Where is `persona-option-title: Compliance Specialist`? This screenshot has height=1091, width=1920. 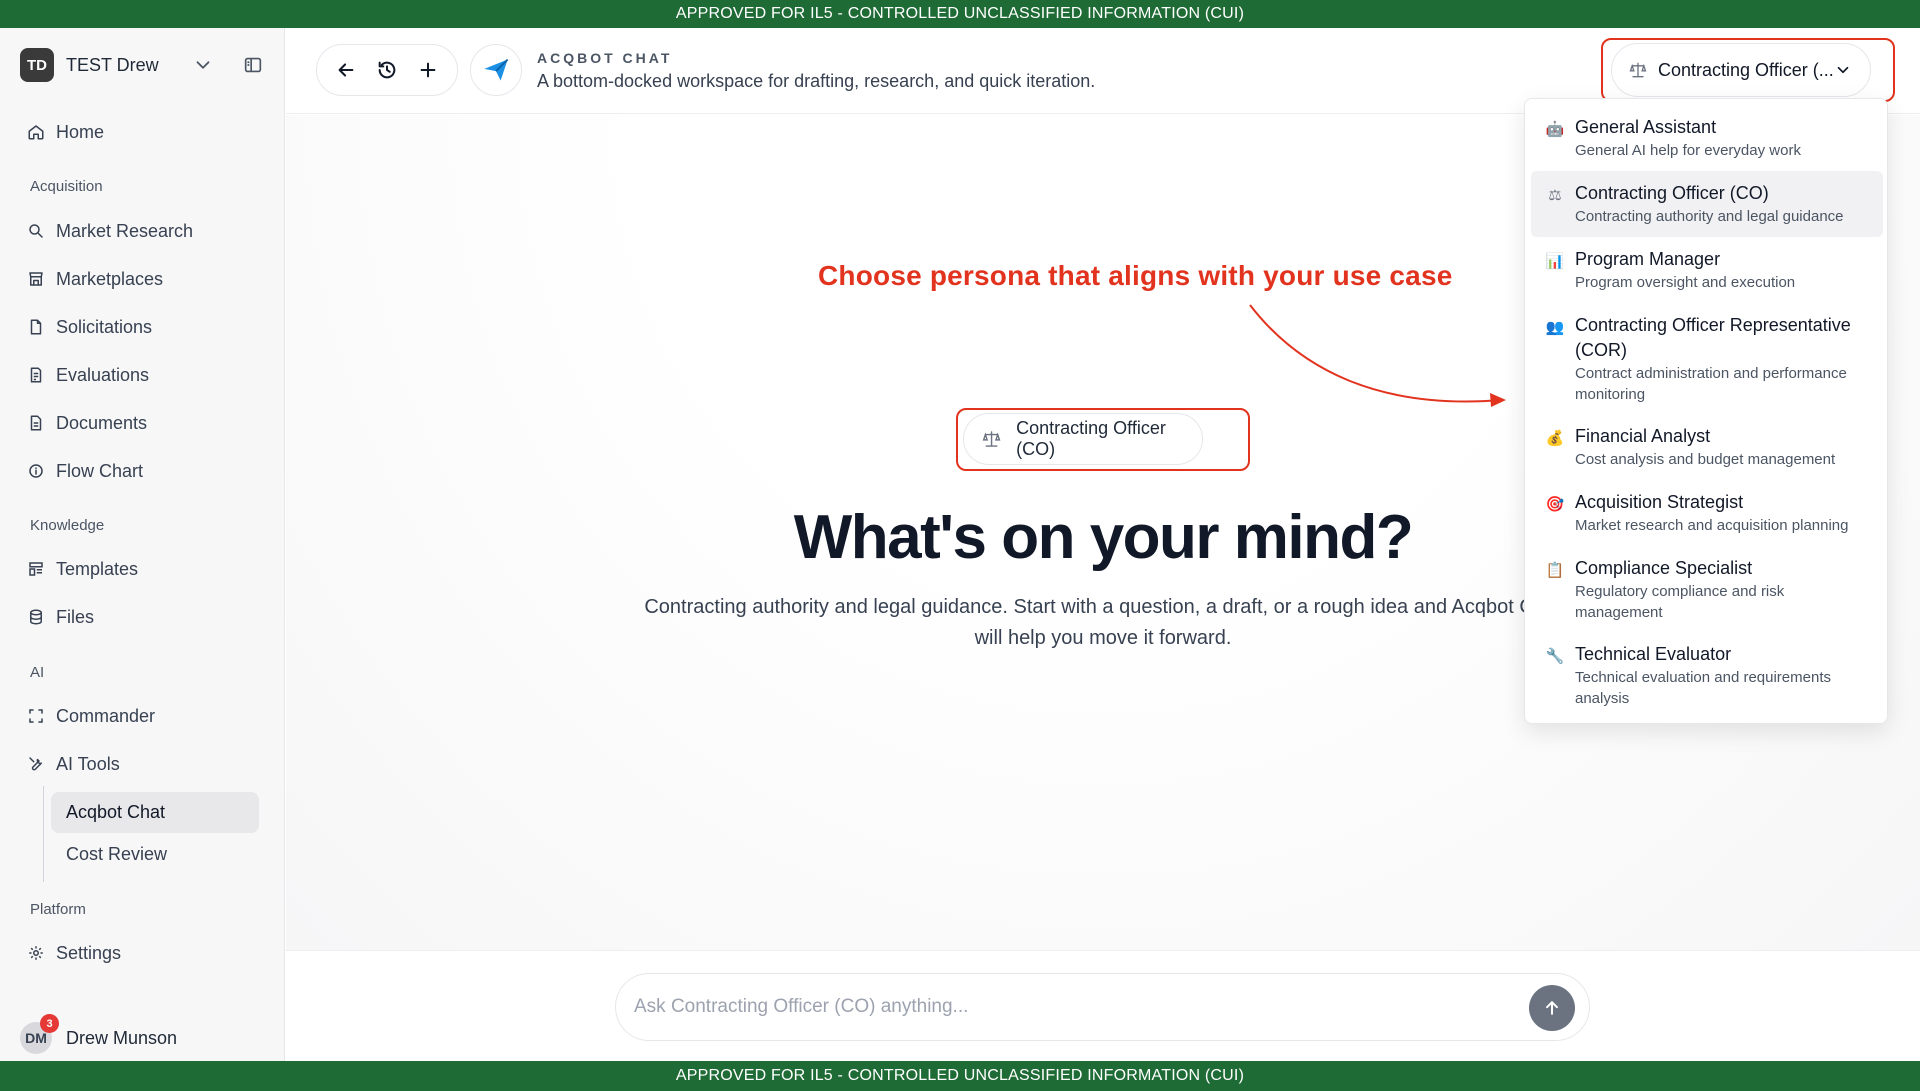 persona-option-title: Compliance Specialist is located at coordinates (1664, 568).